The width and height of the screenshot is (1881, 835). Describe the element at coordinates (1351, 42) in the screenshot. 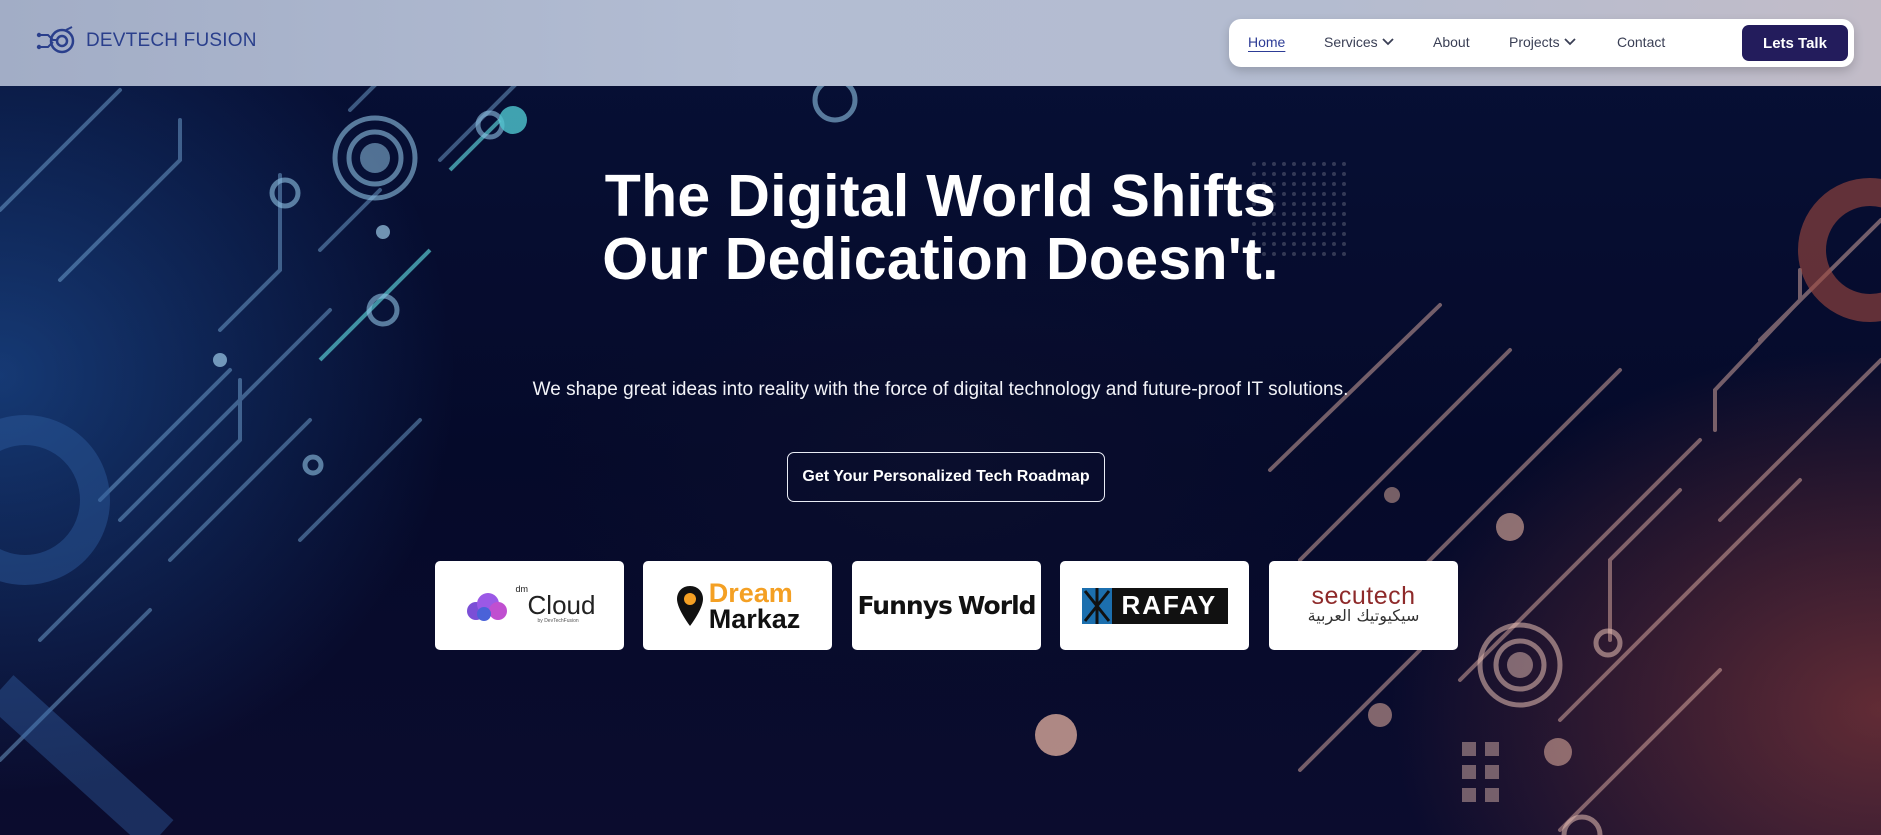

I see `nav-services-label: Services` at that location.